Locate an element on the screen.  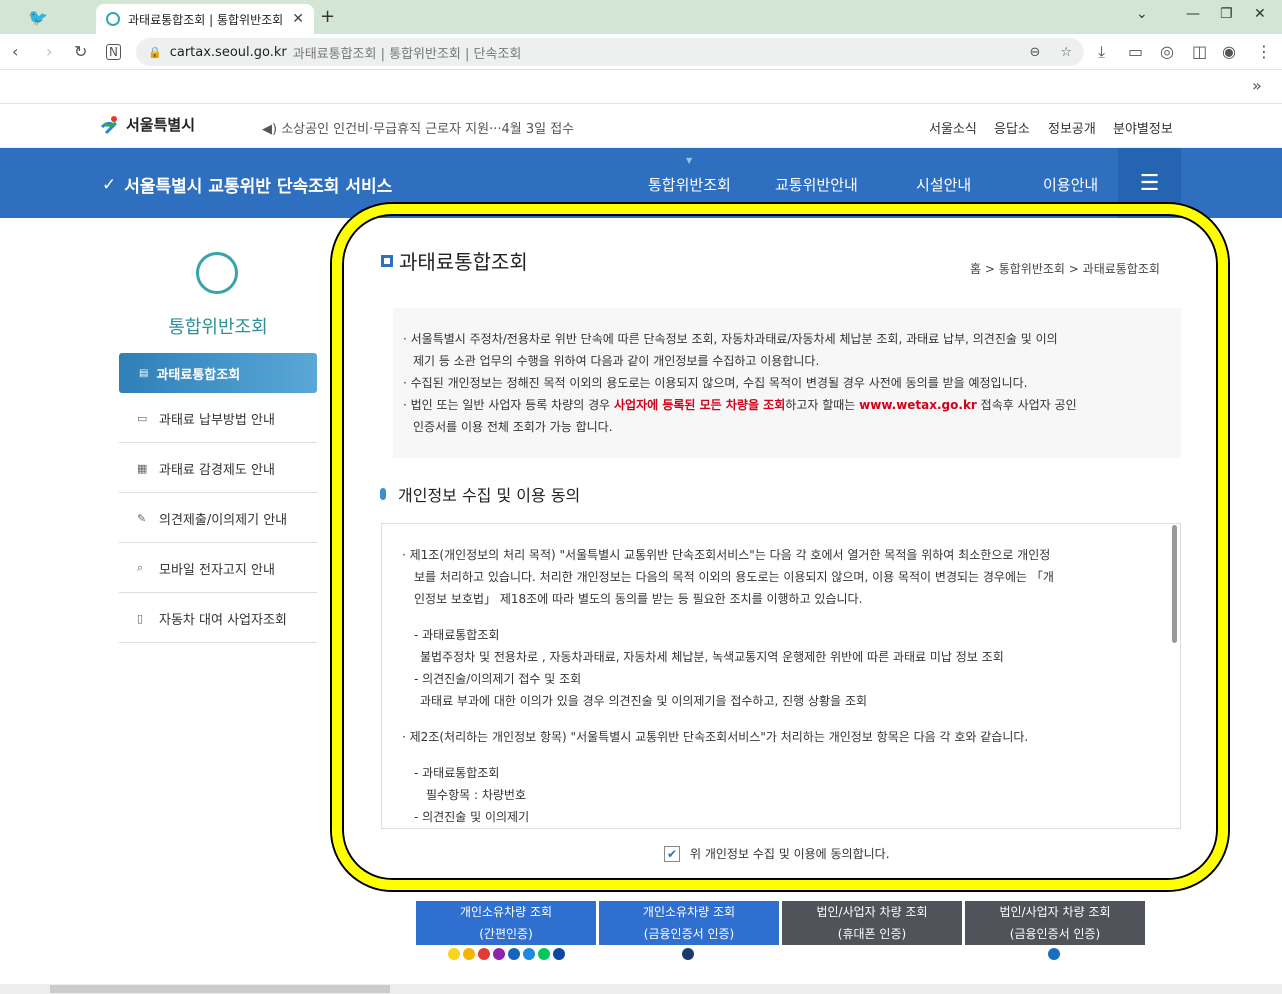
browser-tab-bar: 🐦 과태료통합조회 | 통합위반조회 ✕ + ⌄ — ❐ ✕ is located at coordinates (641, 17).